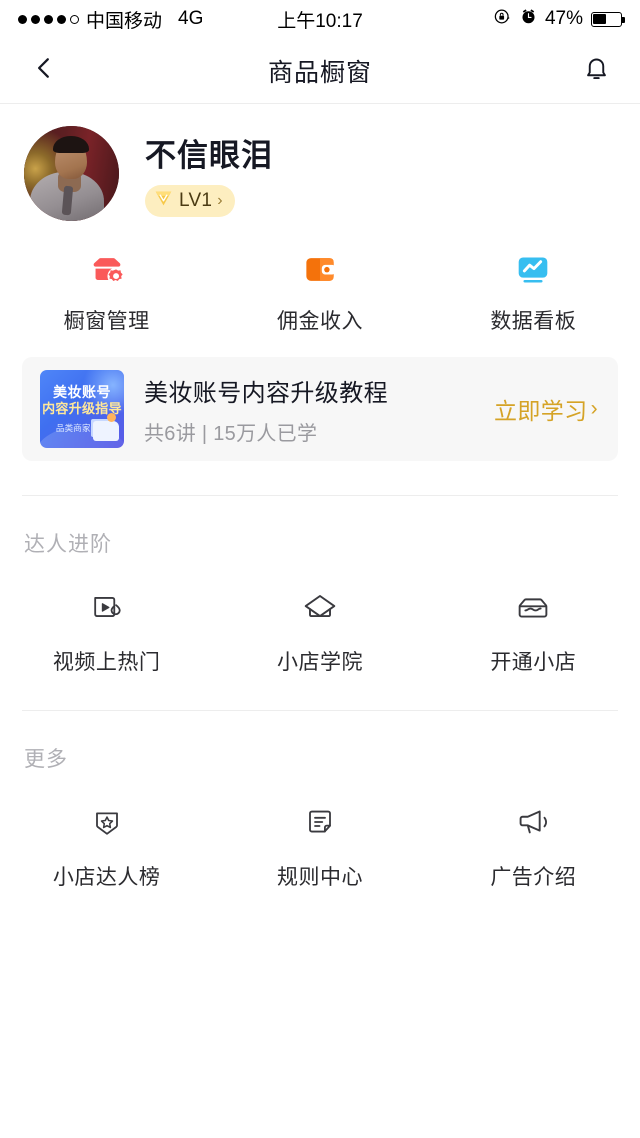 Image resolution: width=640 pixels, height=1138 pixels. Describe the element at coordinates (320, 269) in the screenshot. I see `wallet-icon` at that location.